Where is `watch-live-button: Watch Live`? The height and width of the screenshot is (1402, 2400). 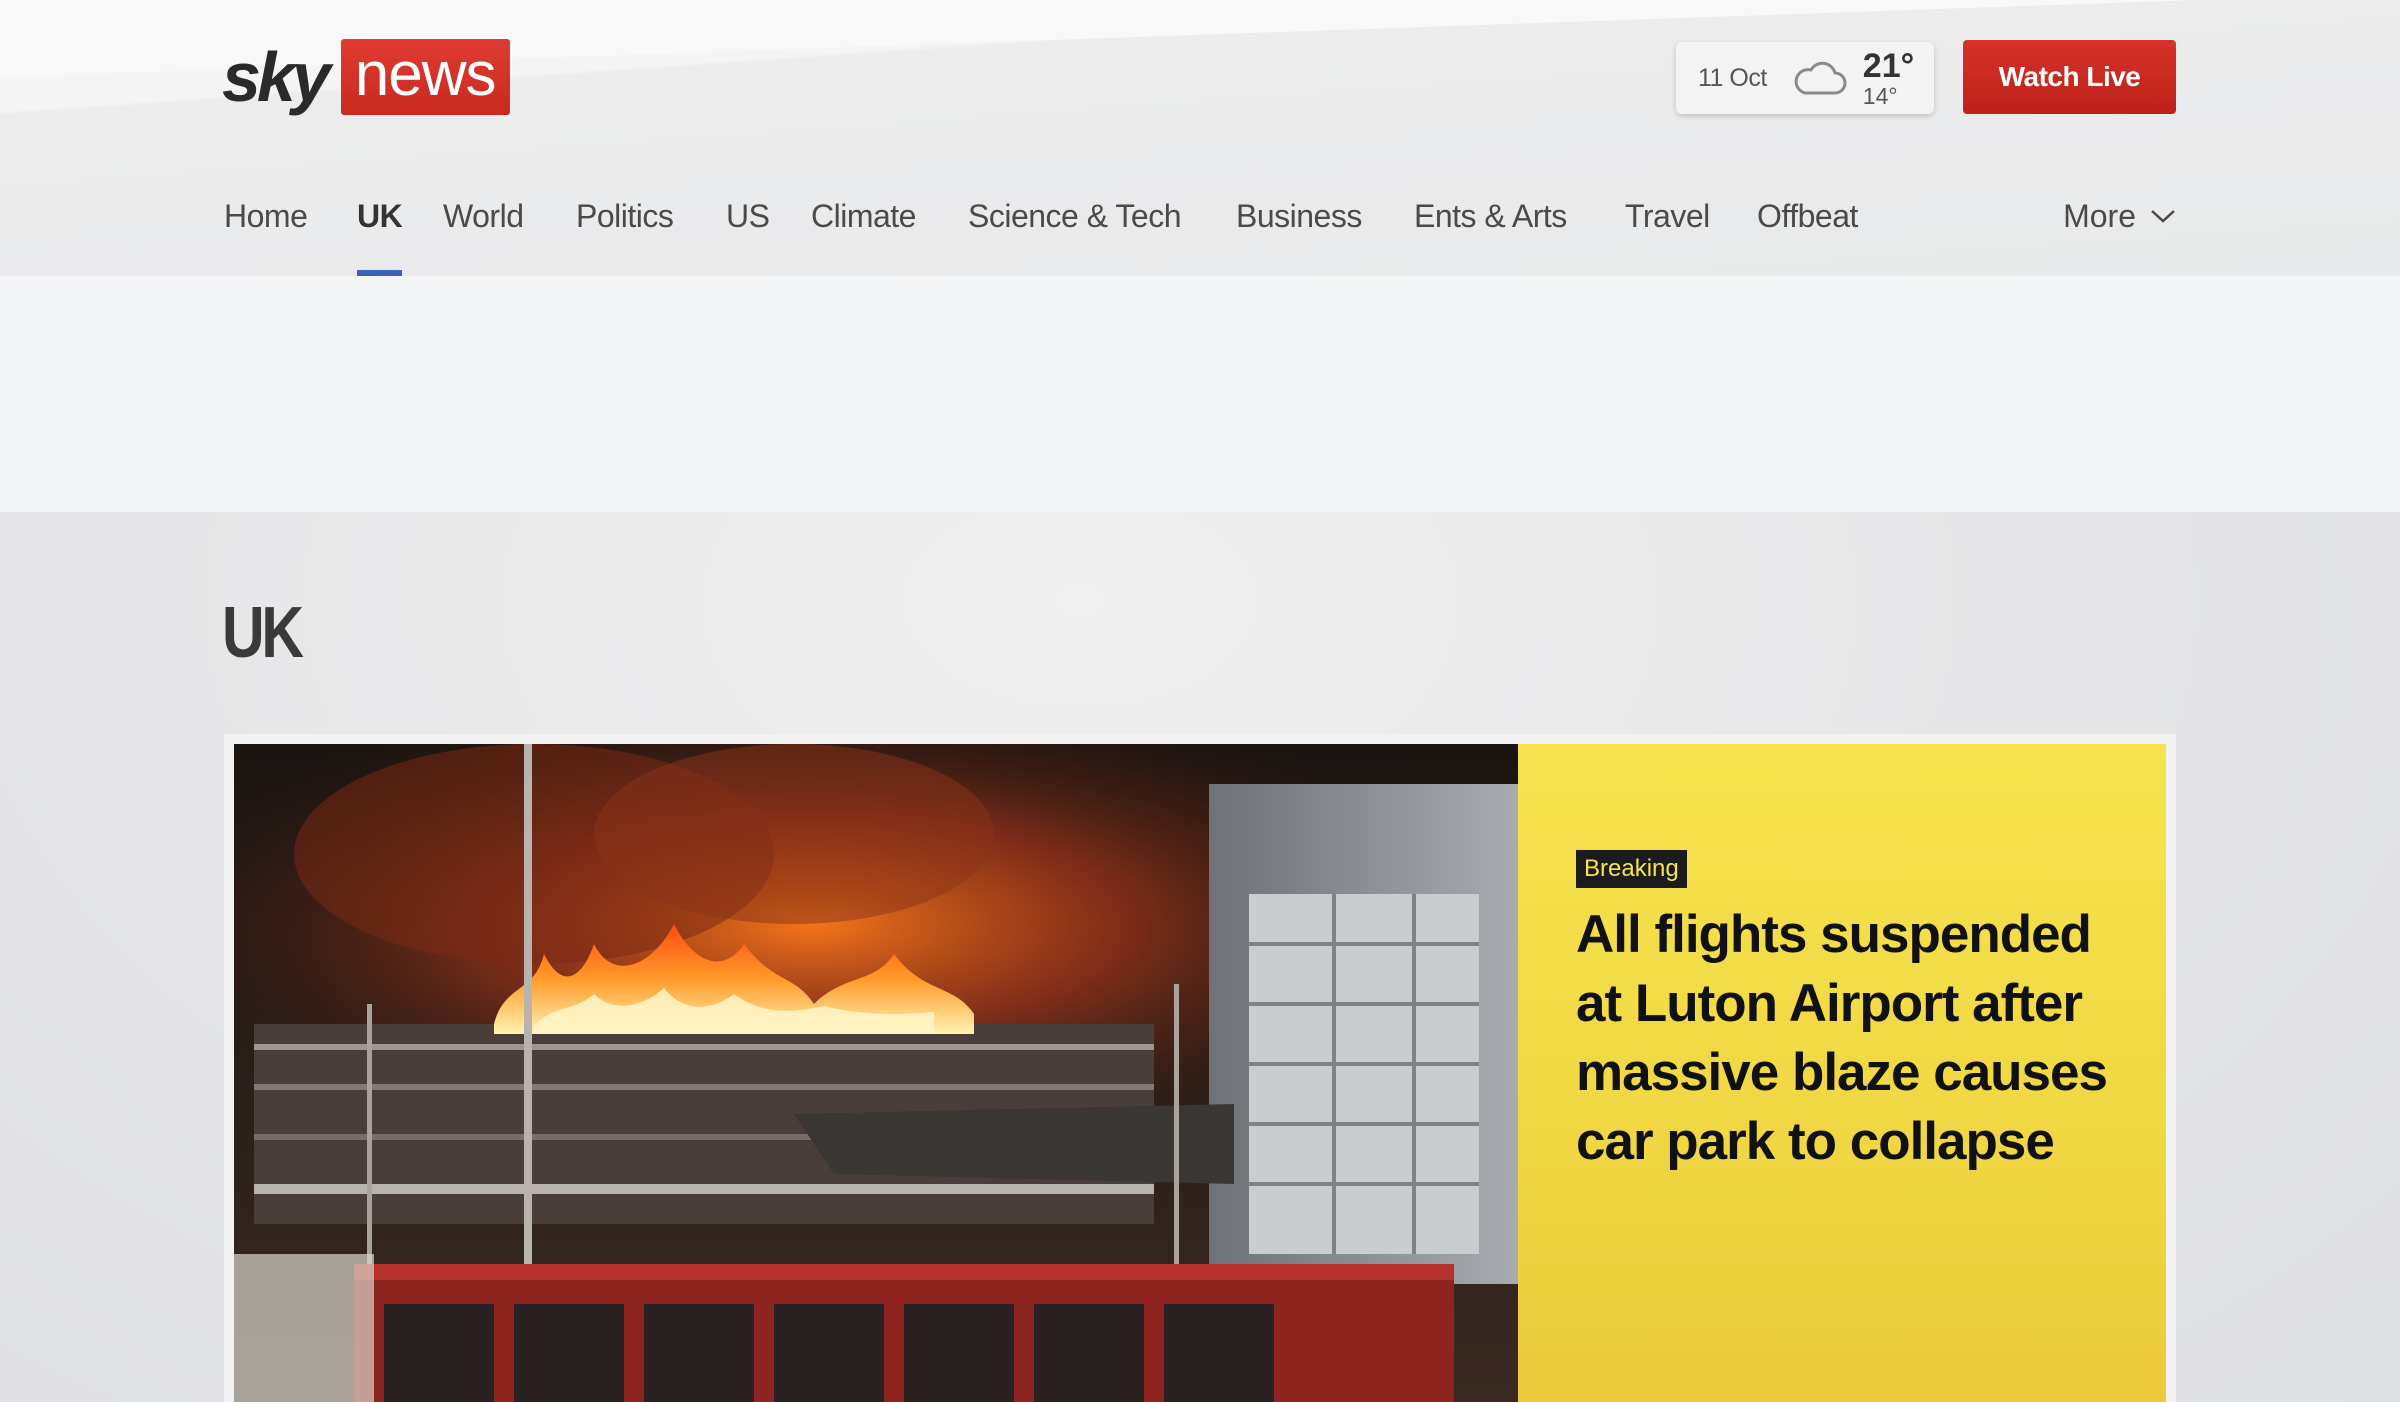 watch-live-button: Watch Live is located at coordinates (2069, 77).